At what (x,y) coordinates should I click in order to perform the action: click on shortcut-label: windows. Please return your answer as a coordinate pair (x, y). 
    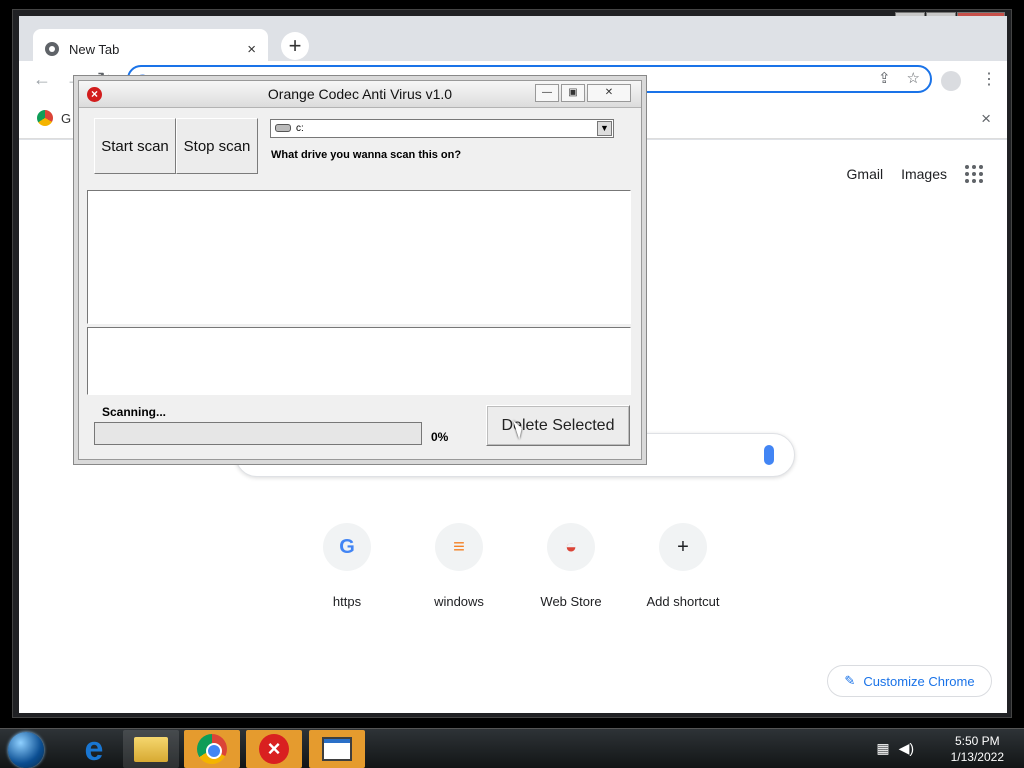
    Looking at the image, I should click on (459, 601).